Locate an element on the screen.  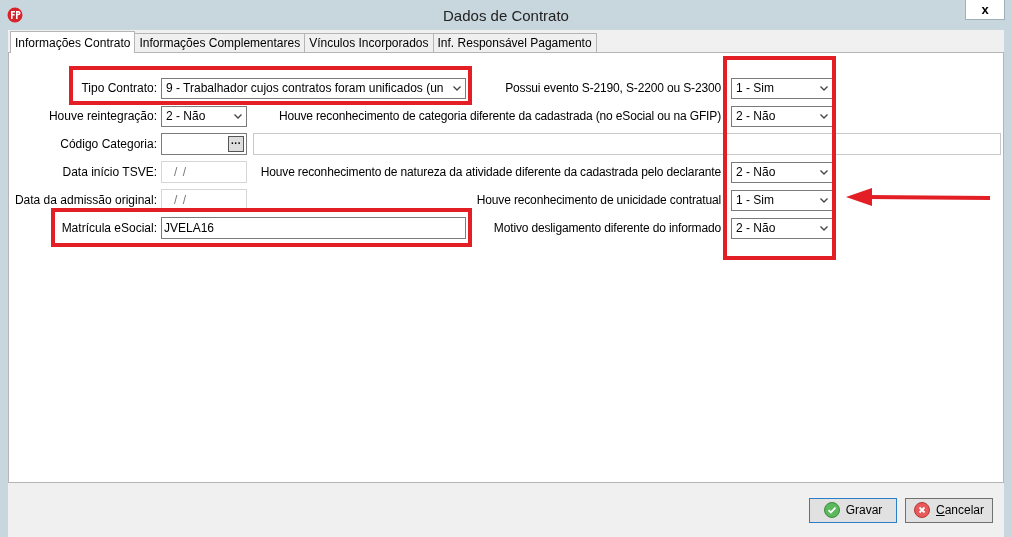
field-label: Houve reconhecimento de natureza da atividade diferente da cadastrada pelo declarante is located at coordinates (490, 172).